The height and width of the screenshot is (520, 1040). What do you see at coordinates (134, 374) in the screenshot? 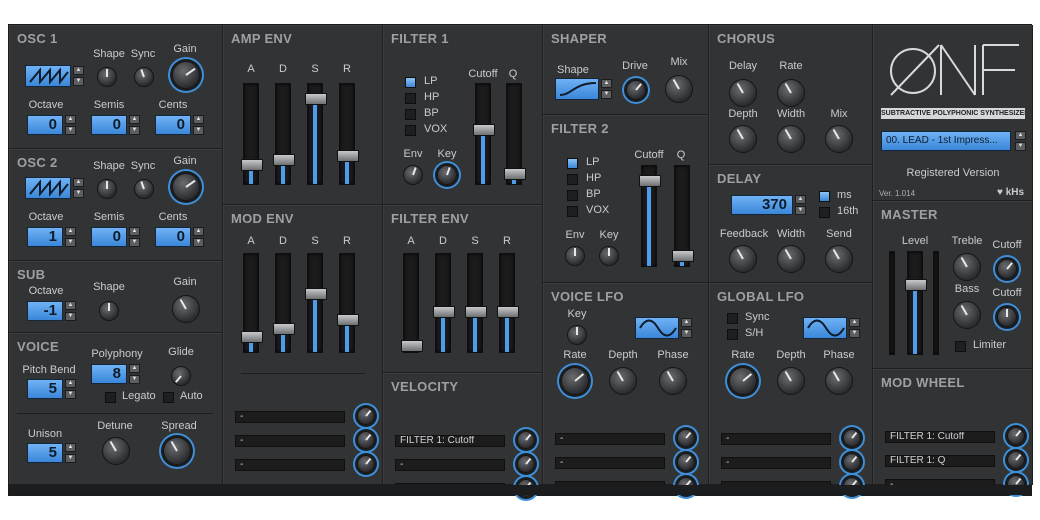
I see `polyphony-spinner: ▲ ▼` at bounding box center [134, 374].